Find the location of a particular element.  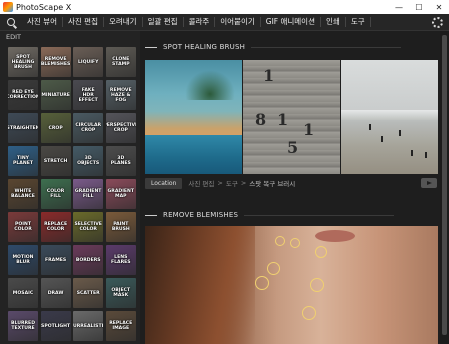

tool-tile-label: SURREALISTIC is located at coordinates (88, 326).